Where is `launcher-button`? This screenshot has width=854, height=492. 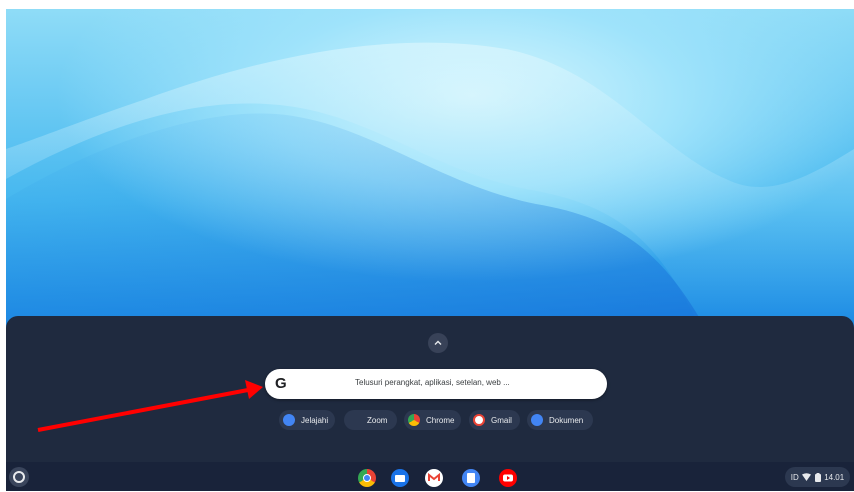 launcher-button is located at coordinates (19, 477).